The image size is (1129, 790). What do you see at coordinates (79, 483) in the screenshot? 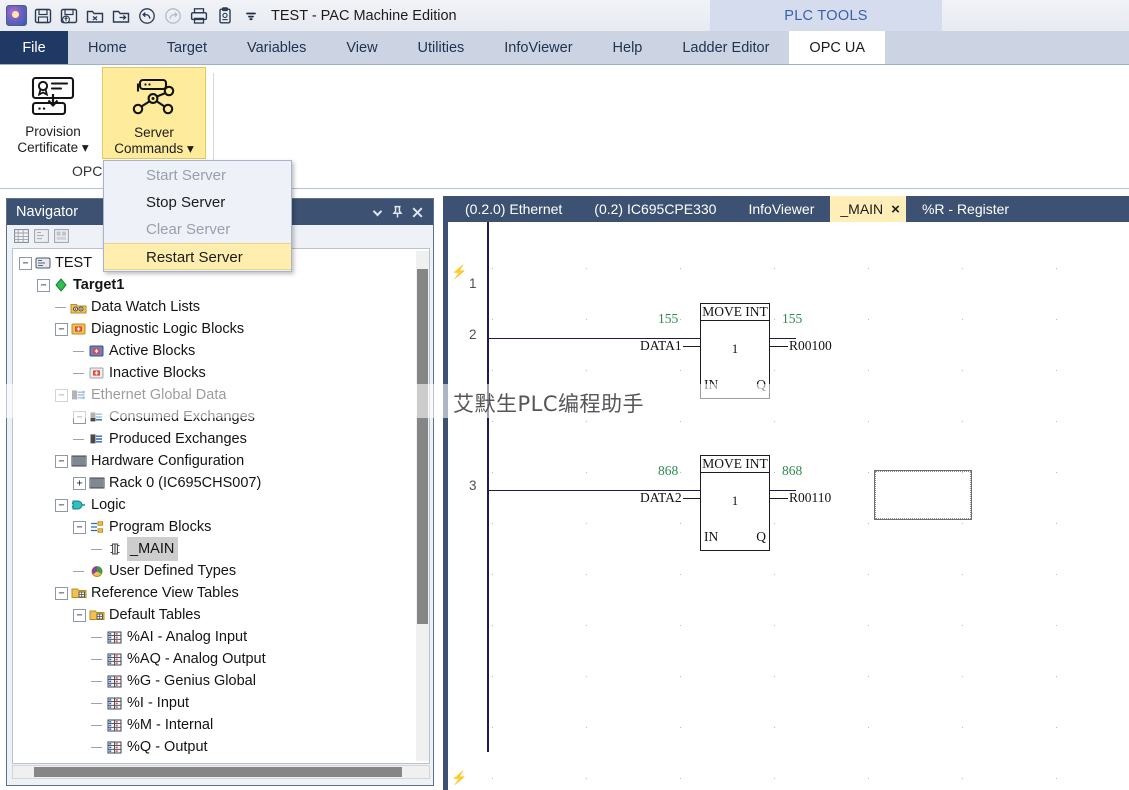
I see `expand-toggle-icon: +` at bounding box center [79, 483].